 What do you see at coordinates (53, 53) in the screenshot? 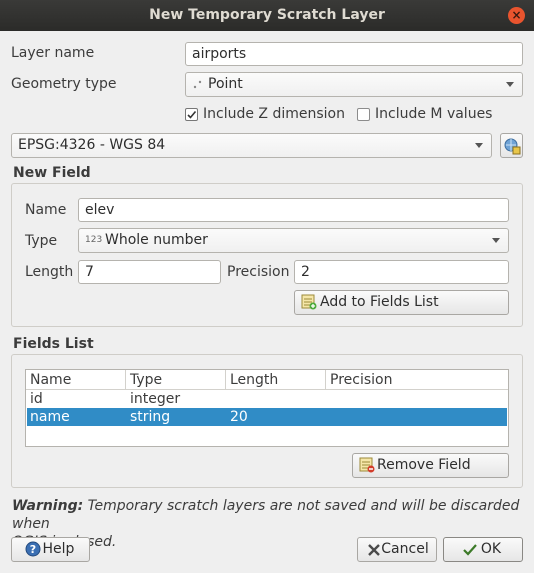
I see `layer-name-label: Layer name` at bounding box center [53, 53].